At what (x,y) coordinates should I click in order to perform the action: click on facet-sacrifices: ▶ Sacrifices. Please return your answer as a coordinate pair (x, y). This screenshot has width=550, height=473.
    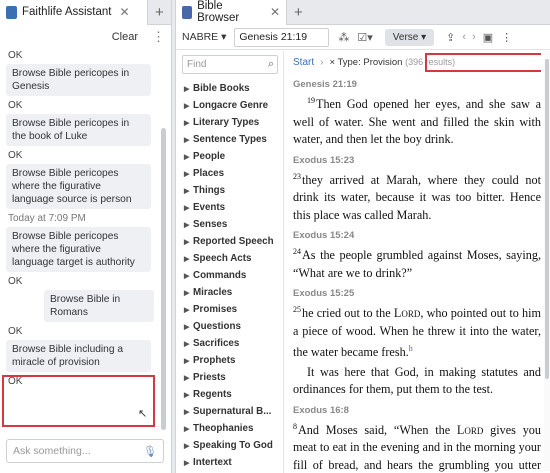
    Looking at the image, I should click on (229, 343).